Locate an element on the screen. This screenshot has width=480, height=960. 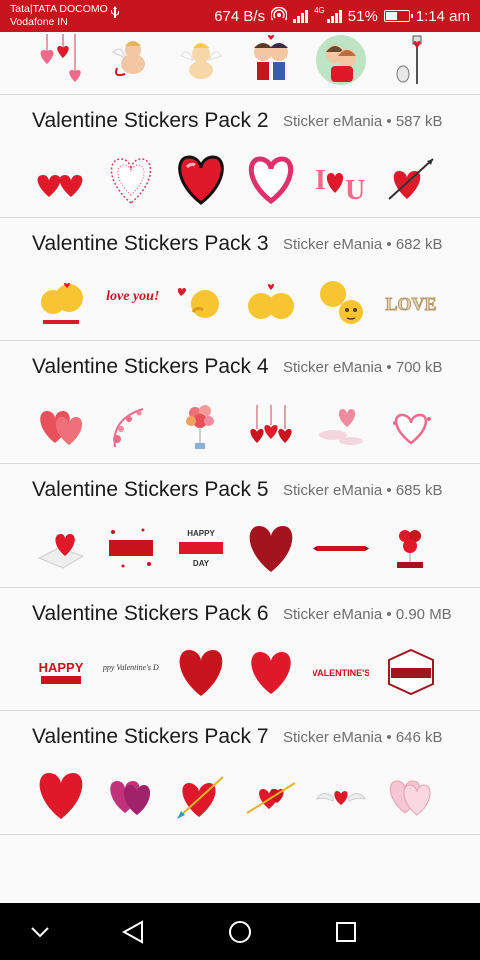
usb-icon is located at coordinates (115, 14).